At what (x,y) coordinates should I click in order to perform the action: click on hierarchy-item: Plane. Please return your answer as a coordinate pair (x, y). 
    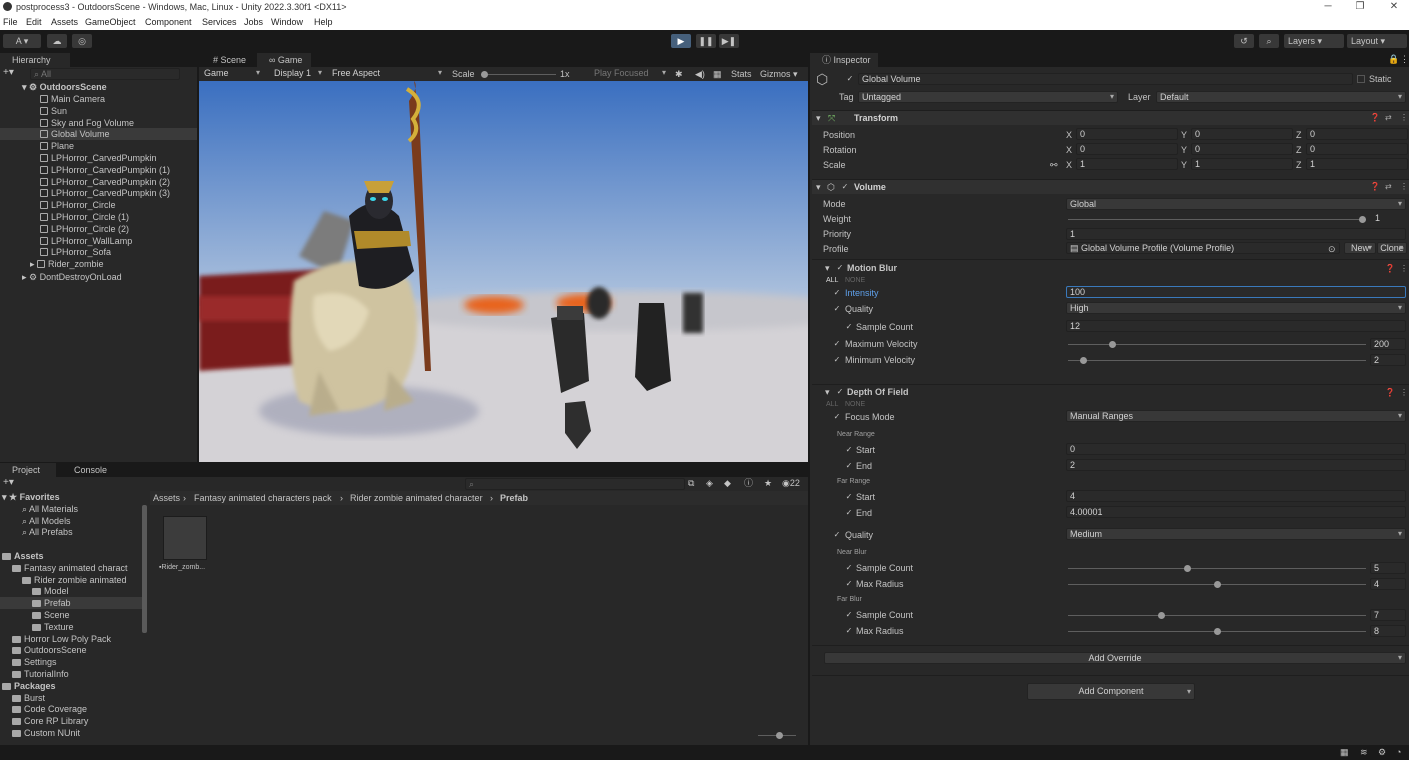
    Looking at the image, I should click on (57, 146).